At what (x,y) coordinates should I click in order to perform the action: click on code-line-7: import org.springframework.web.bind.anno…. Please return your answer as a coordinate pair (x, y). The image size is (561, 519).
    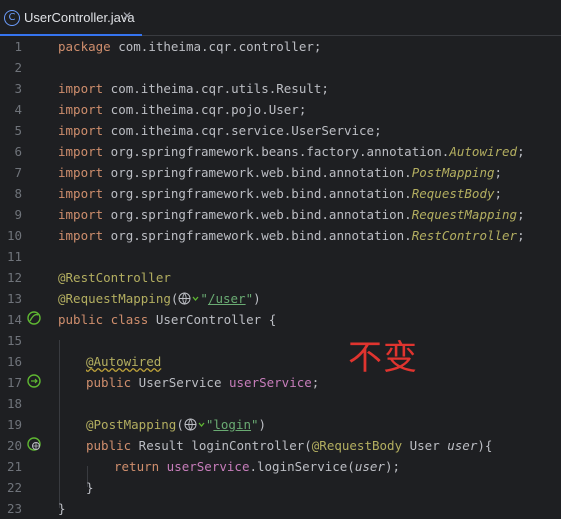
    Looking at the image, I should click on (280, 172).